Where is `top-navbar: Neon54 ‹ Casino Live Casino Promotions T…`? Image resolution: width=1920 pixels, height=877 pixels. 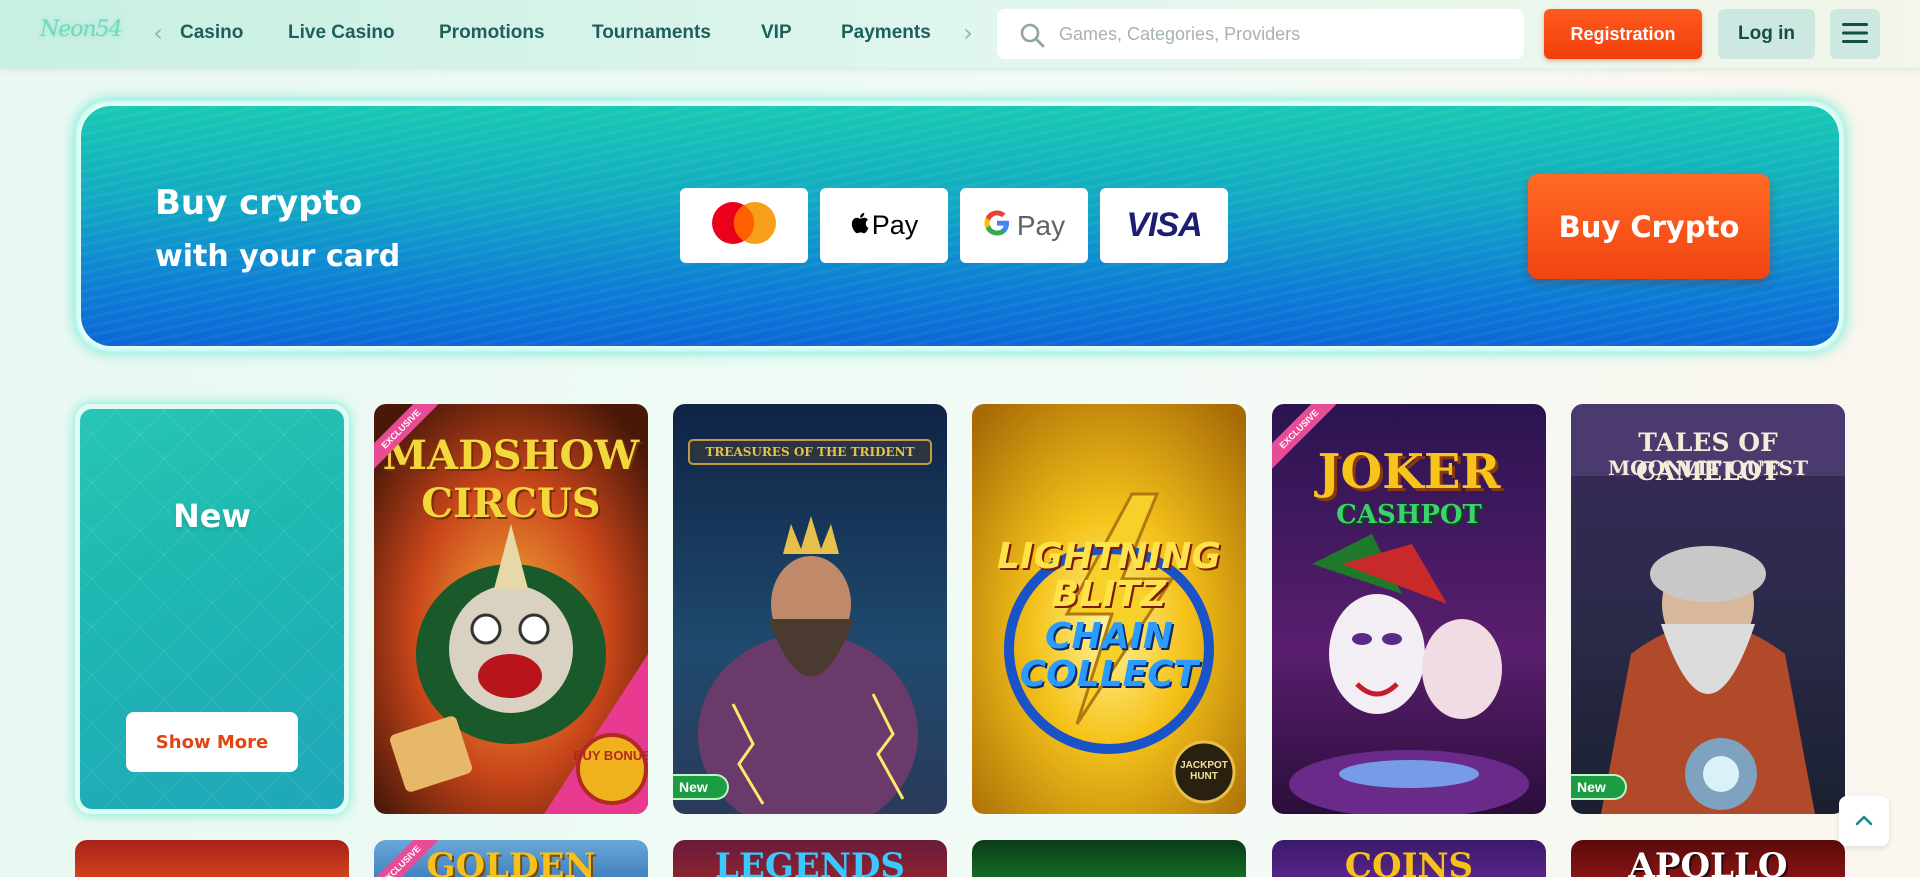 top-navbar: Neon54 ‹ Casino Live Casino Promotions T… is located at coordinates (960, 34).